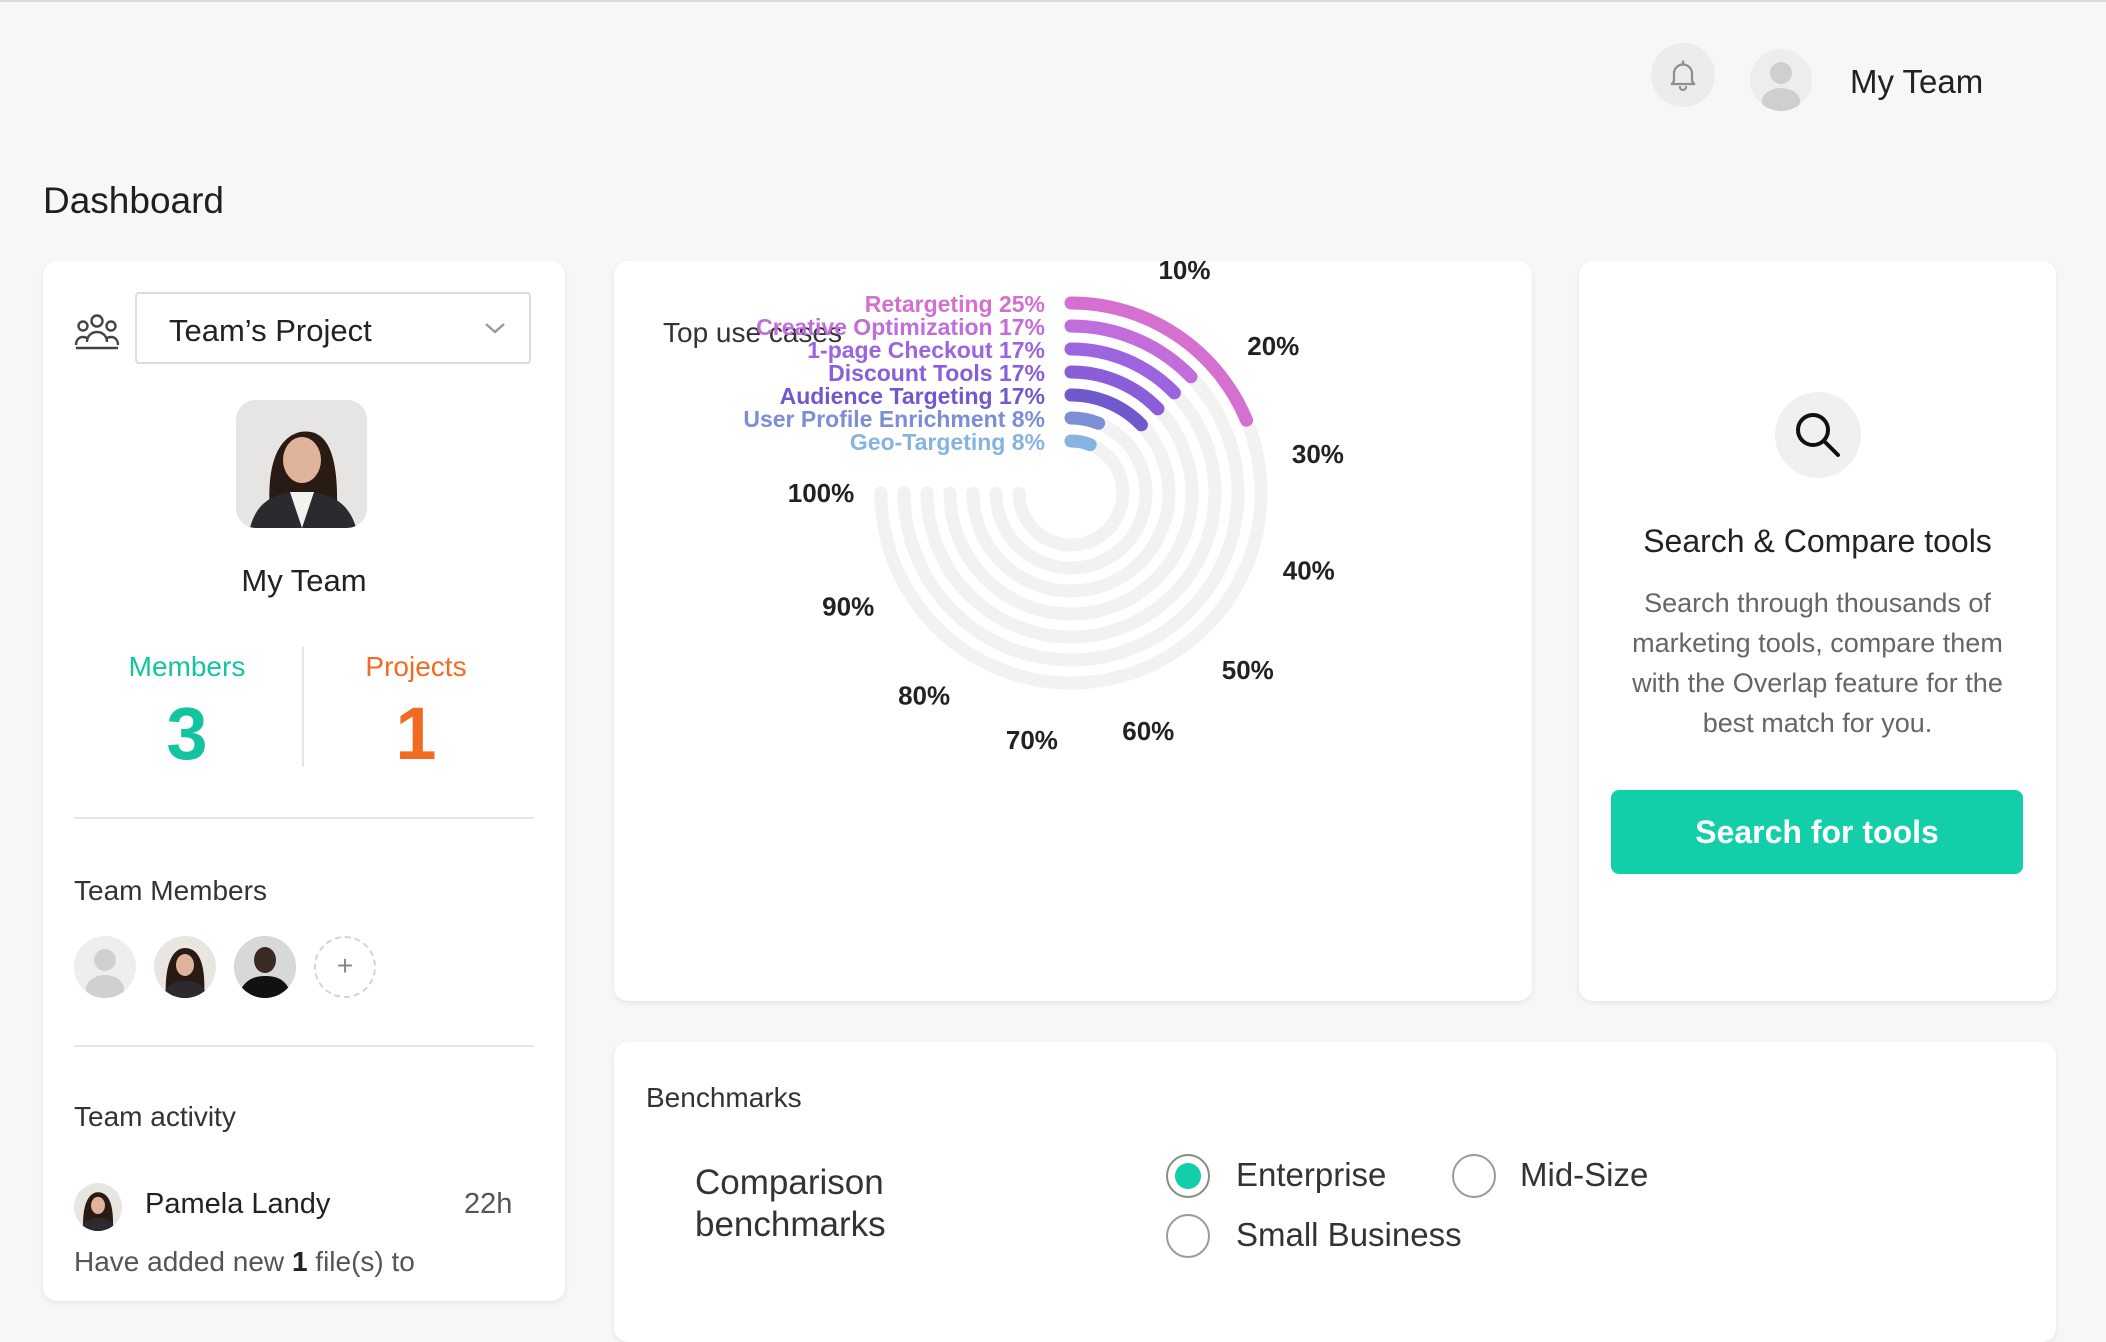 This screenshot has width=2106, height=1342. Describe the element at coordinates (1273, 346) in the screenshot. I see `tick-label: 20%` at that location.